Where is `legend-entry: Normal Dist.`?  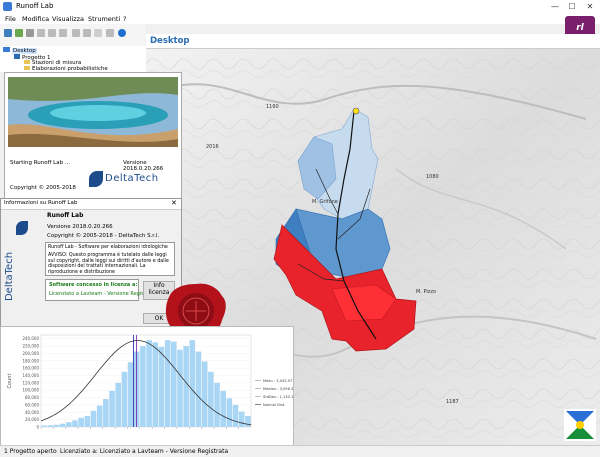 legend-entry: Normal Dist. is located at coordinates (274, 405).